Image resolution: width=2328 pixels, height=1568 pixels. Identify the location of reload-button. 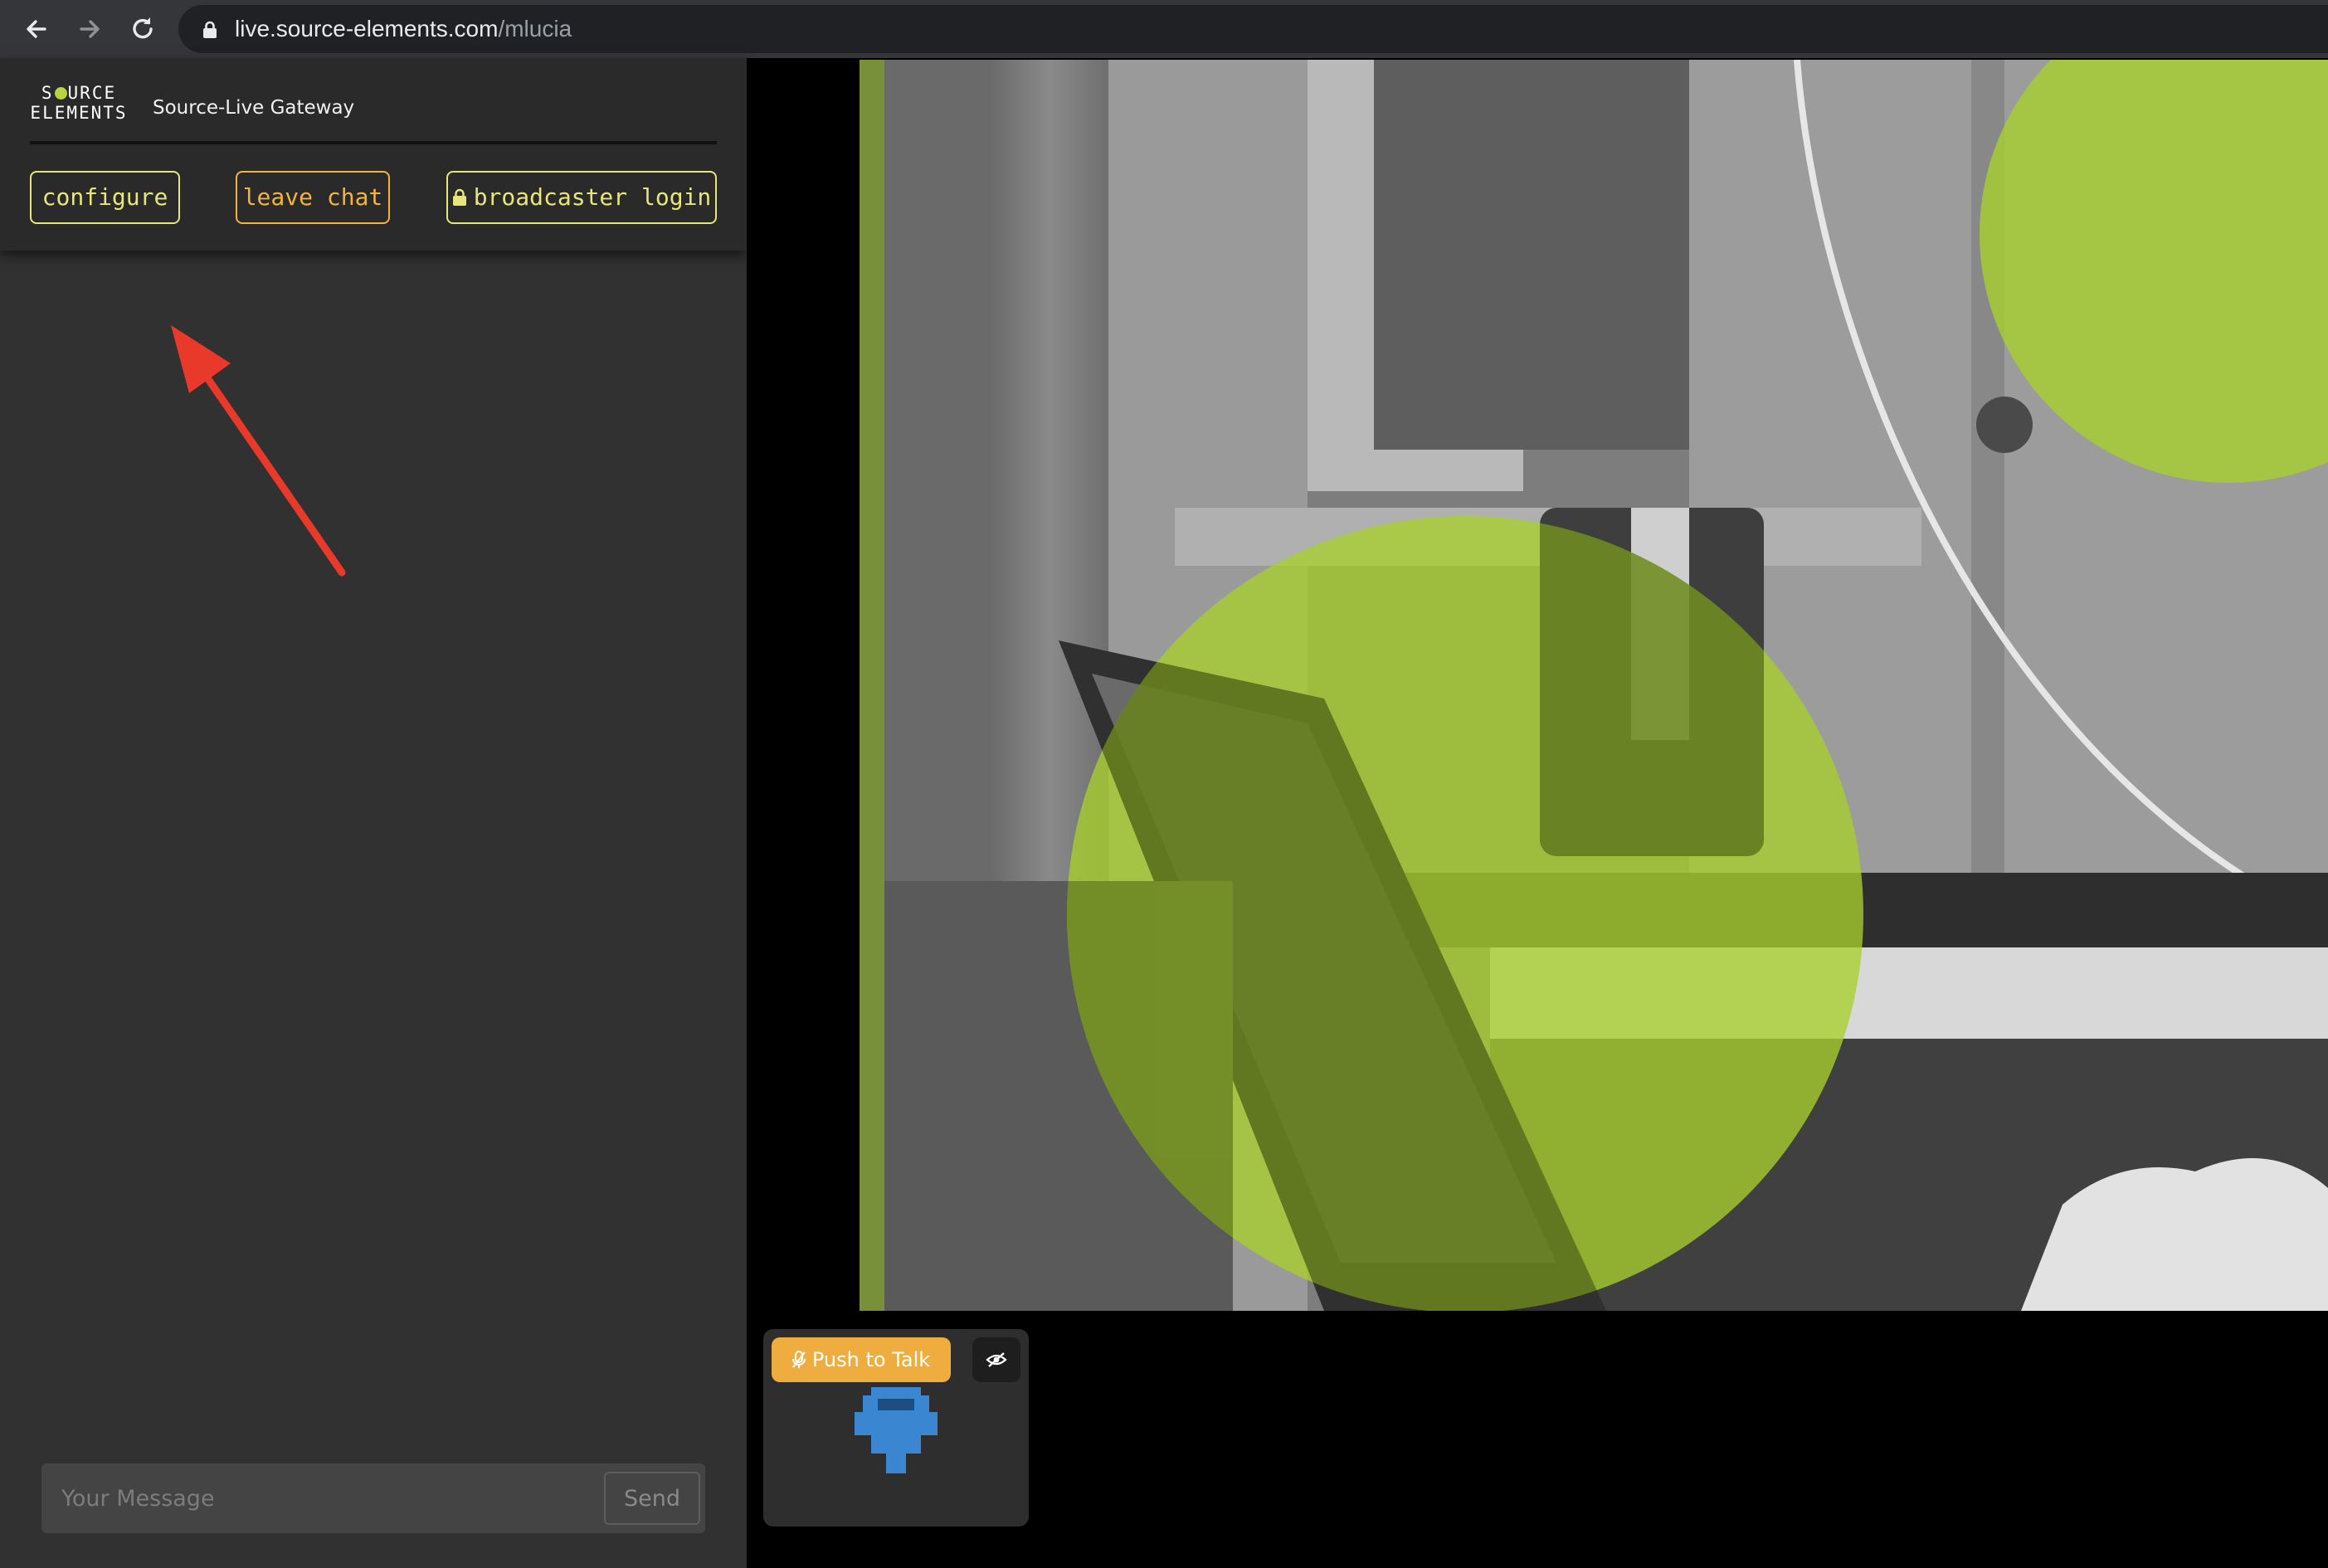
(143, 29).